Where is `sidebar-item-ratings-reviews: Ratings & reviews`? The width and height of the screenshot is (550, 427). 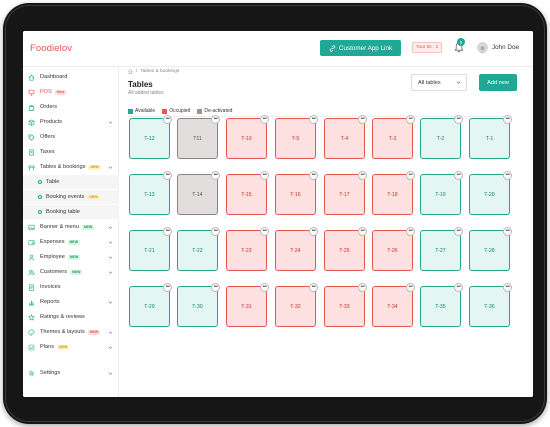
sidebar-item-ratings-reviews: Ratings & reviews is located at coordinates (71, 317).